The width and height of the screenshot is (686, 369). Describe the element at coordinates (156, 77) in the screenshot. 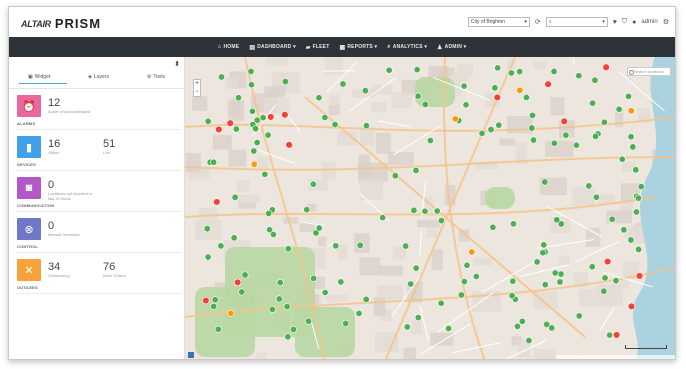

I see `tab-tools: ⚙ Tools` at that location.